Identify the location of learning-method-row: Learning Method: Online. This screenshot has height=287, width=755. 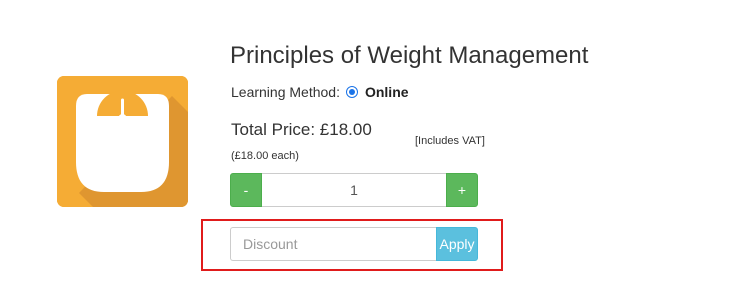
(320, 92).